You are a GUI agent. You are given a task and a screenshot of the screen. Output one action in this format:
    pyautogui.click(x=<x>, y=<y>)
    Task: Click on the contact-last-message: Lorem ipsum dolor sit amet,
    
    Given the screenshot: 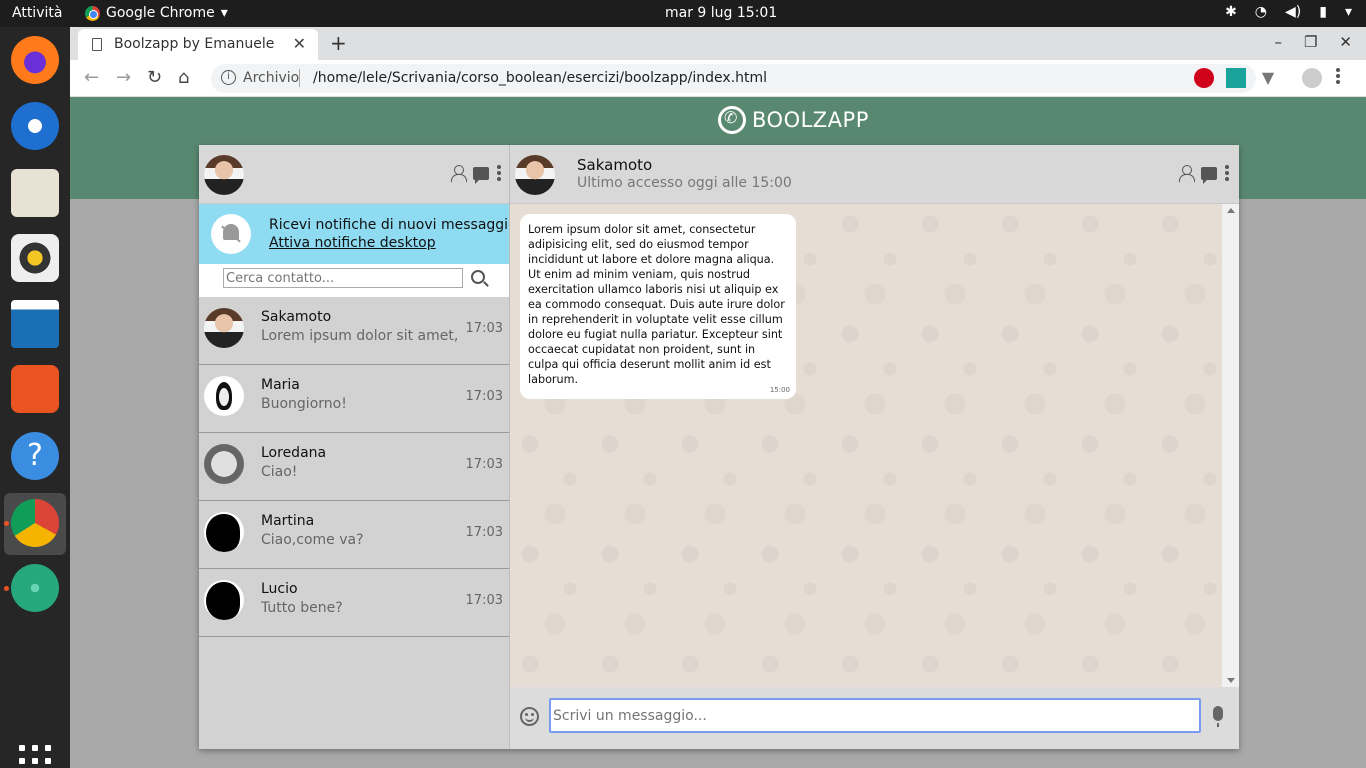 What is the action you would take?
    pyautogui.click(x=360, y=336)
    